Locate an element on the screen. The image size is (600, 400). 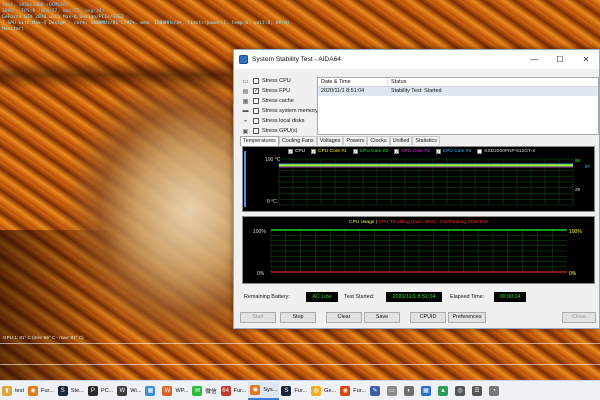
close-window-button: ✕ is located at coordinates (586, 59).